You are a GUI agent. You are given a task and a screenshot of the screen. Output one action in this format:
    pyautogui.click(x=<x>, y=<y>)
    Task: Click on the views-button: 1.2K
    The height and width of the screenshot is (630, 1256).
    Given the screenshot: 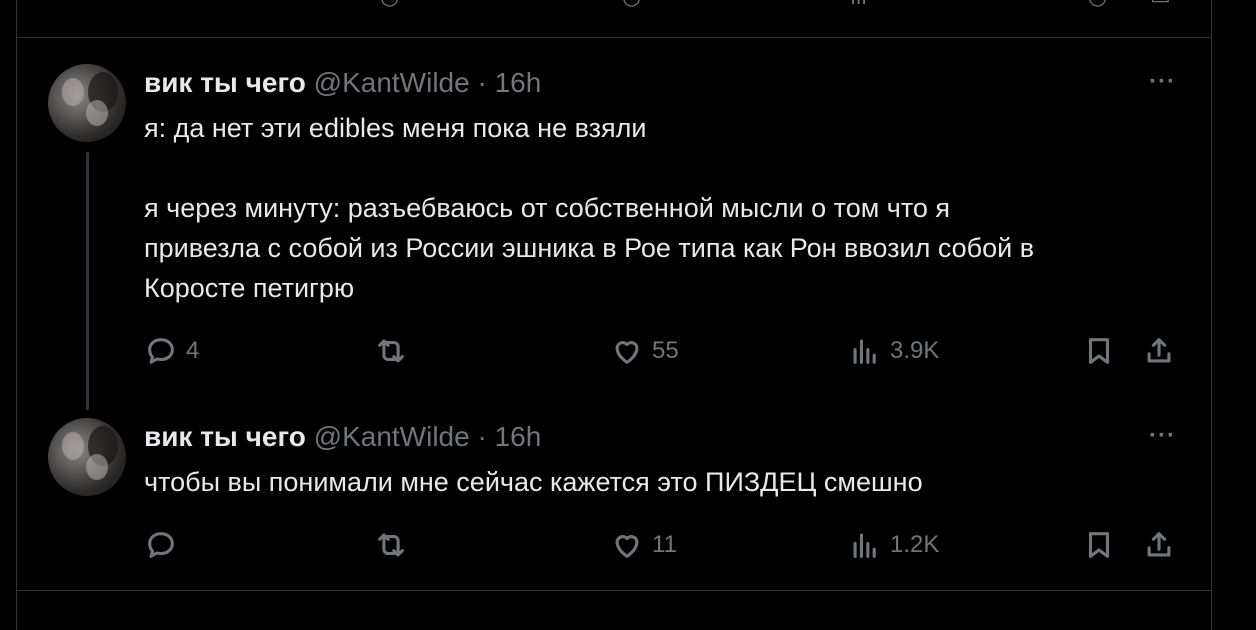 What is the action you would take?
    pyautogui.click(x=893, y=545)
    